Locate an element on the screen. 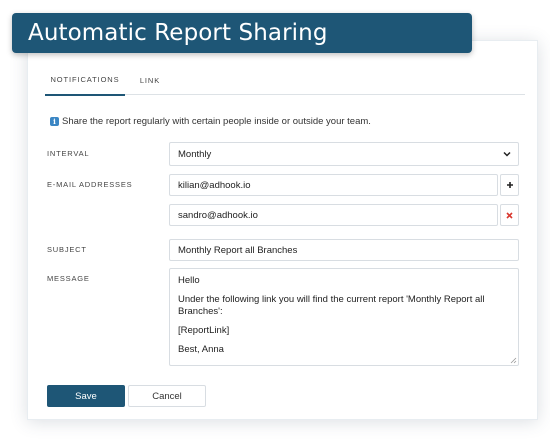  add-email-button is located at coordinates (509, 185).